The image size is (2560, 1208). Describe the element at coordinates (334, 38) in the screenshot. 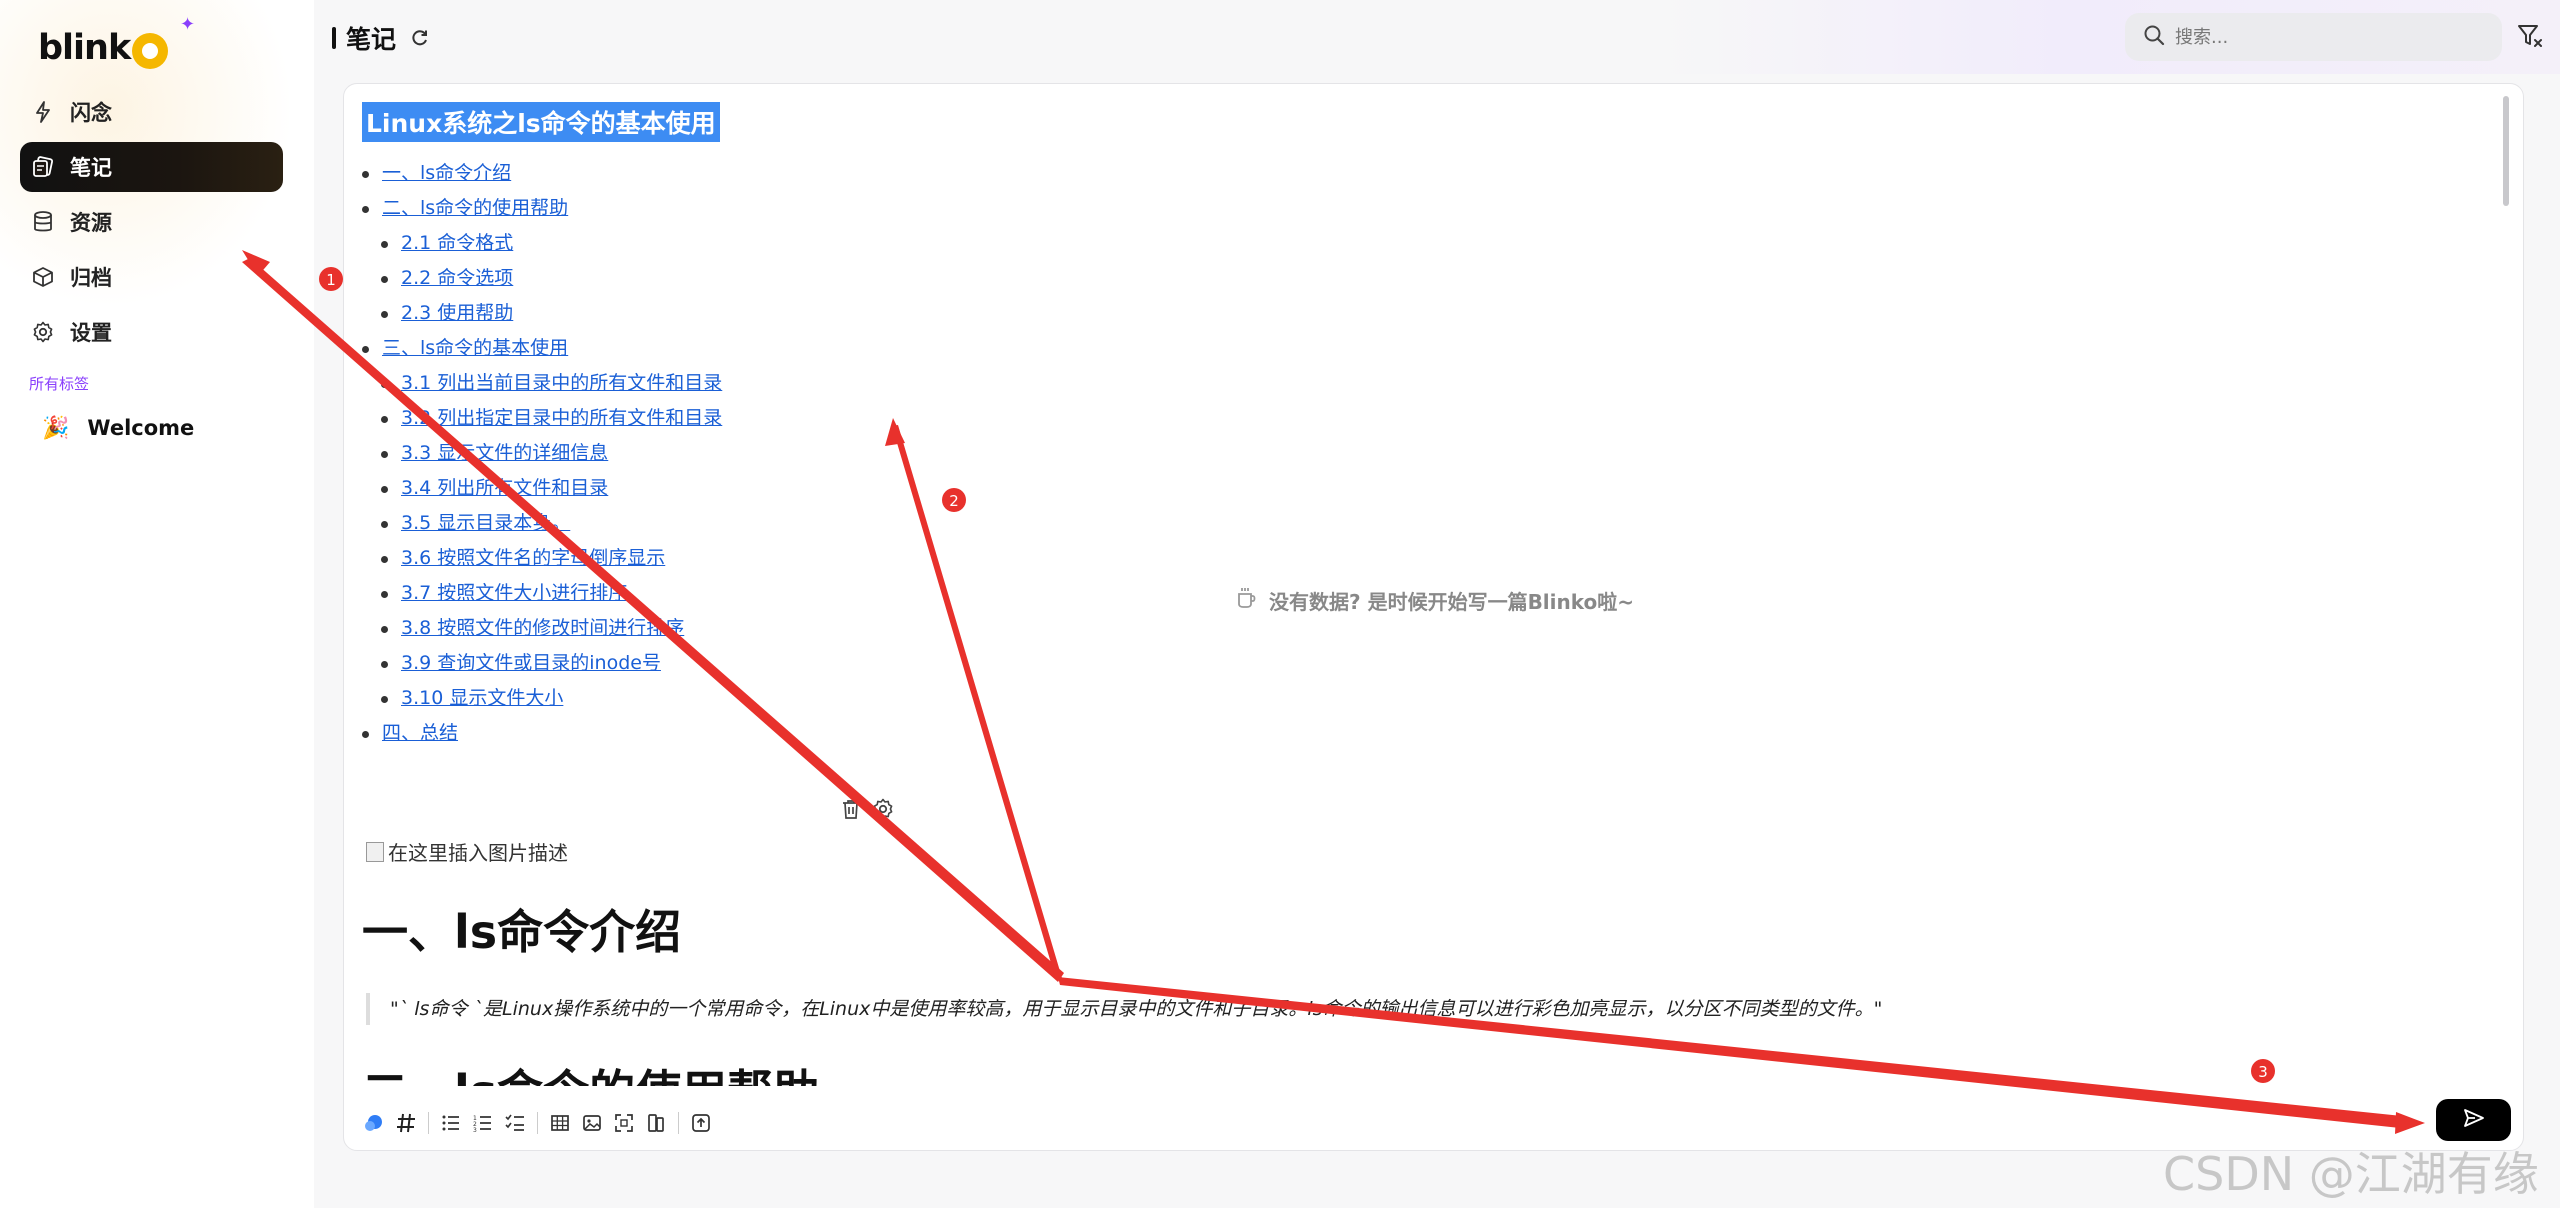

I see `title-bar-accent` at that location.